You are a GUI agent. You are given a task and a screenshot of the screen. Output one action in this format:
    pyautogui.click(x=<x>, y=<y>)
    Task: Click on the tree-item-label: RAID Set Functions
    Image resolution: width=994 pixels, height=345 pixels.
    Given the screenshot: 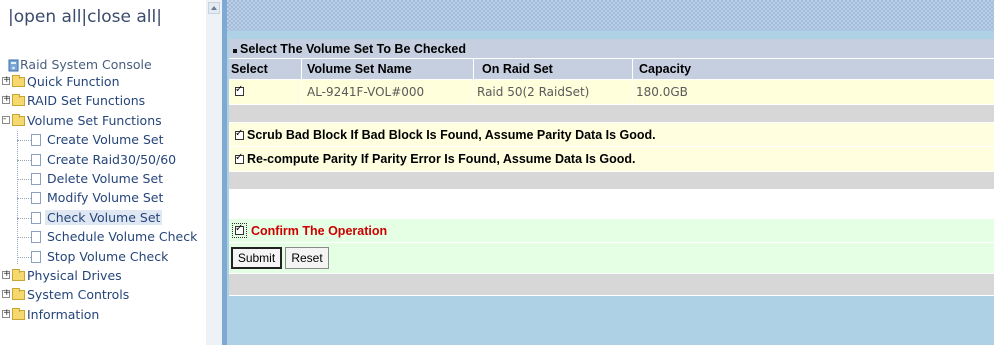 What is the action you would take?
    pyautogui.click(x=86, y=100)
    